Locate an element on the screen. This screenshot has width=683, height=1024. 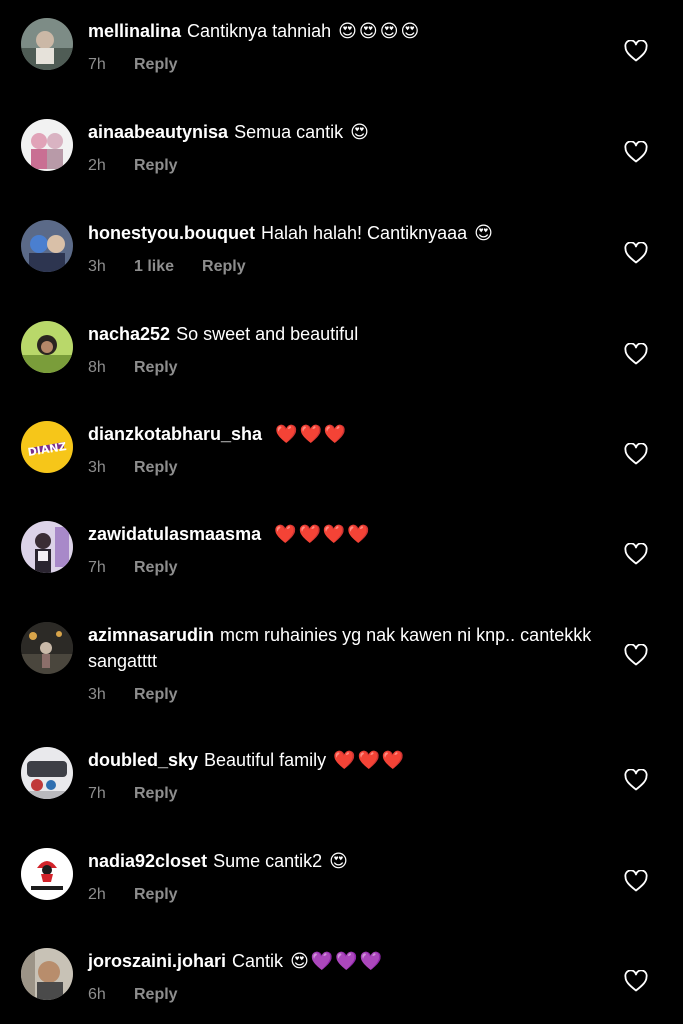
comment-username: nadia92closet is located at coordinates (147, 861).